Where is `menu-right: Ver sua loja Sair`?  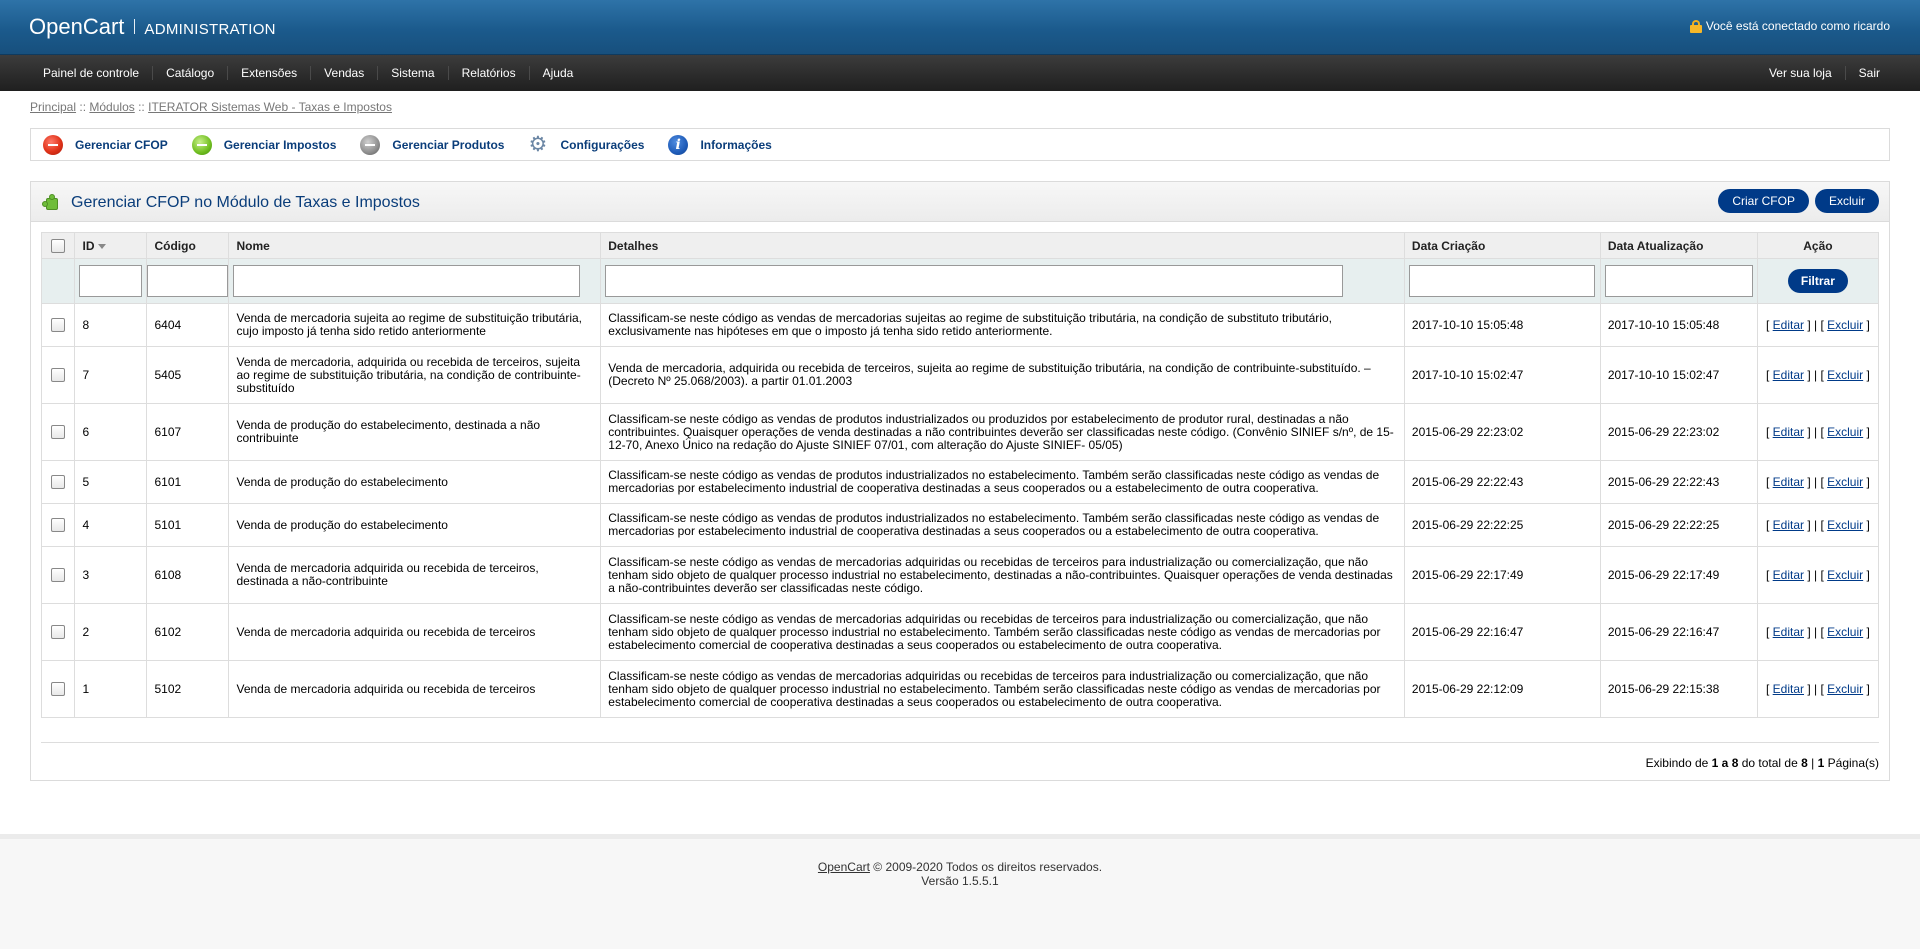
menu-right: Ver sua loja Sair is located at coordinates (1824, 73).